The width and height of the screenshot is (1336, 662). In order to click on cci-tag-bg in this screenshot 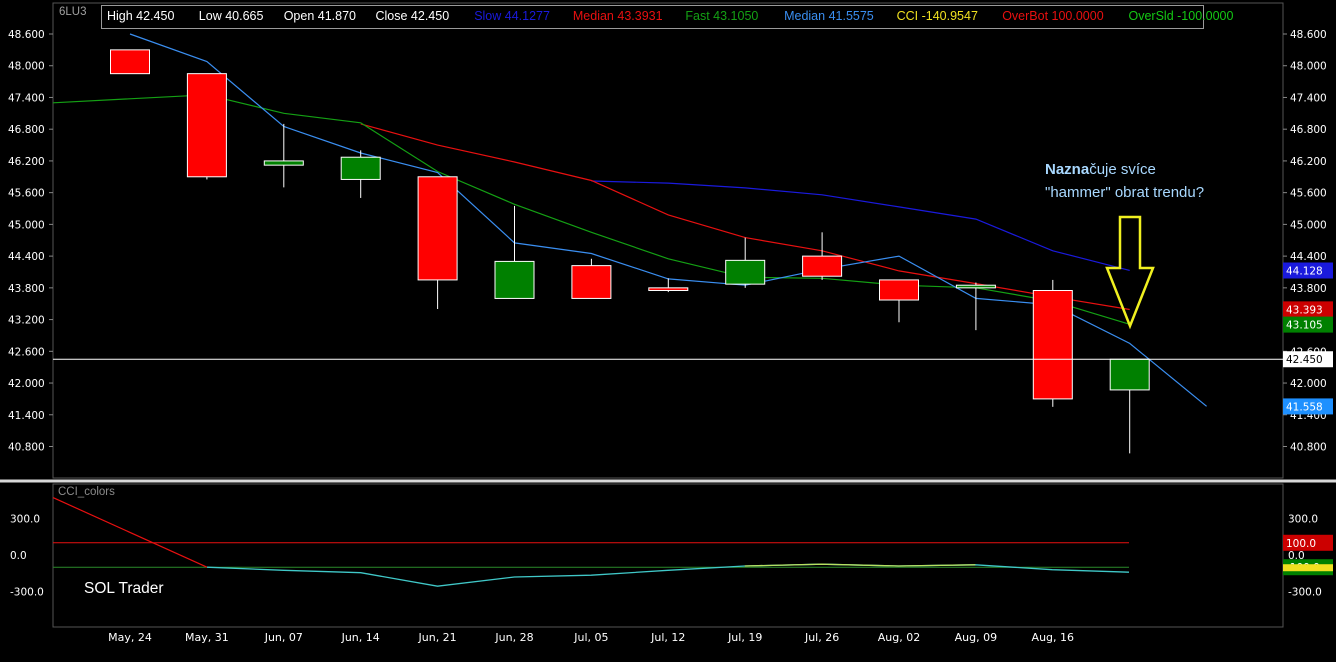, I will do `click(1308, 568)`.